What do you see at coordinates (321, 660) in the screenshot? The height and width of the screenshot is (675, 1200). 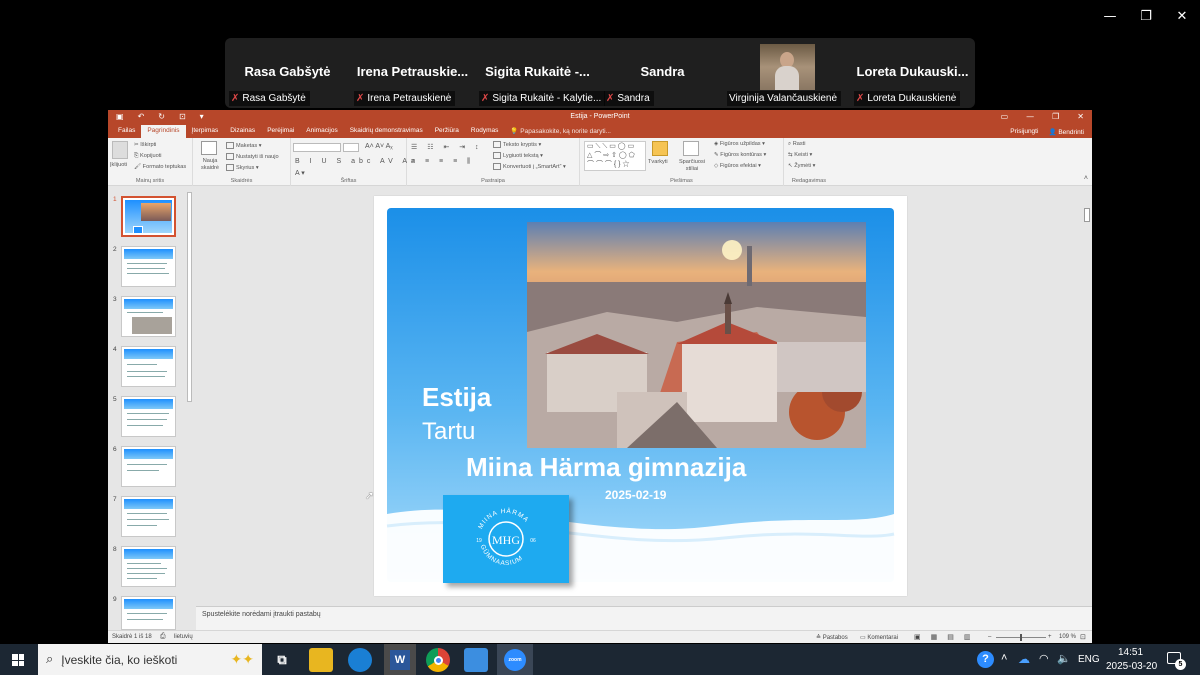 I see `file-explorer-icon` at bounding box center [321, 660].